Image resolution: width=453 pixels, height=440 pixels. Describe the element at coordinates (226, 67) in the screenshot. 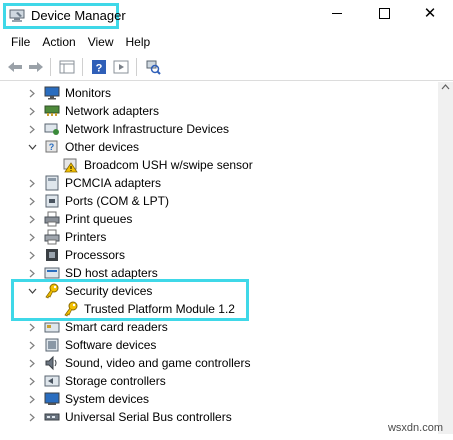

I see `toolbar: ?` at that location.